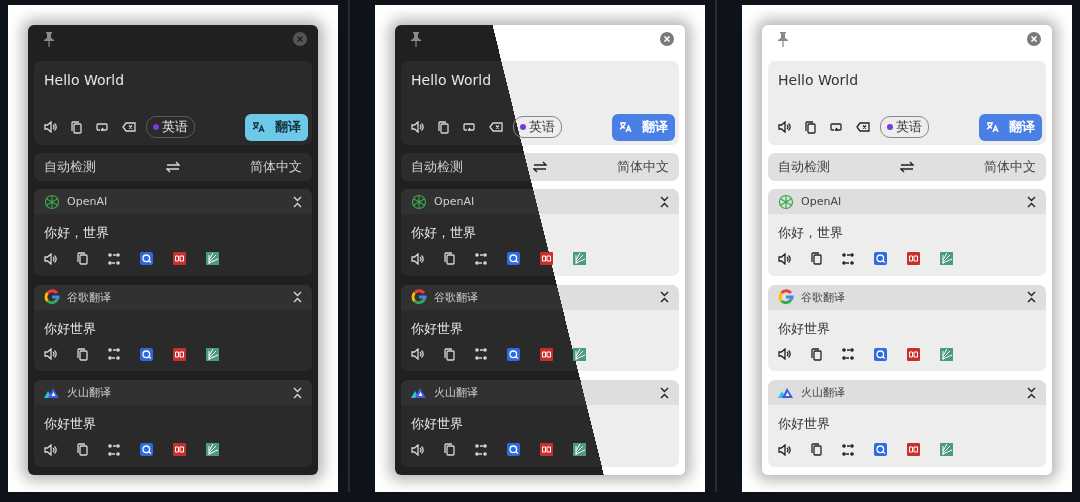  Describe the element at coordinates (836, 127) in the screenshot. I see `enter-icon` at that location.